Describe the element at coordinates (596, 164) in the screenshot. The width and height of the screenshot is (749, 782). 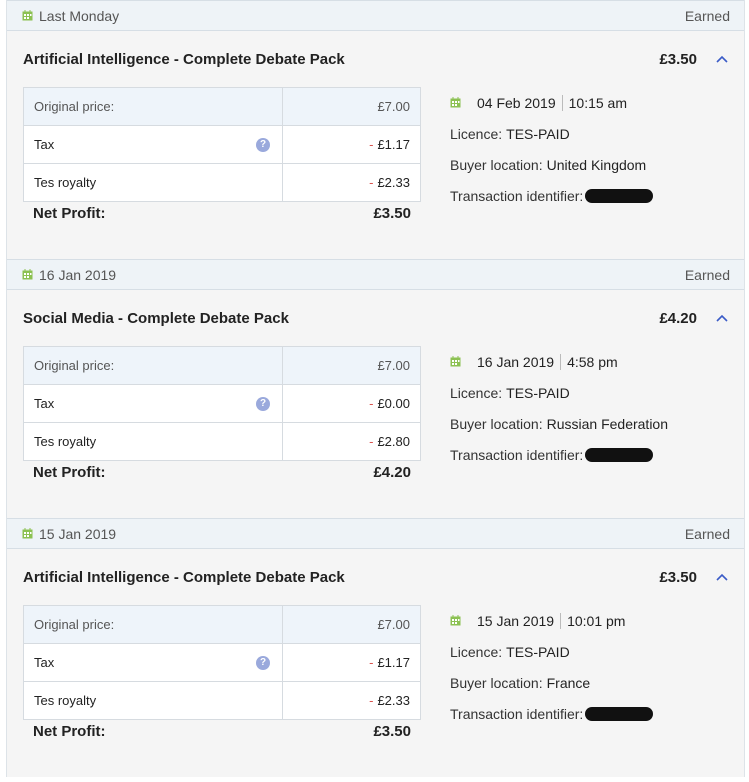
I see `buyer-location-value: United Kingdom` at that location.